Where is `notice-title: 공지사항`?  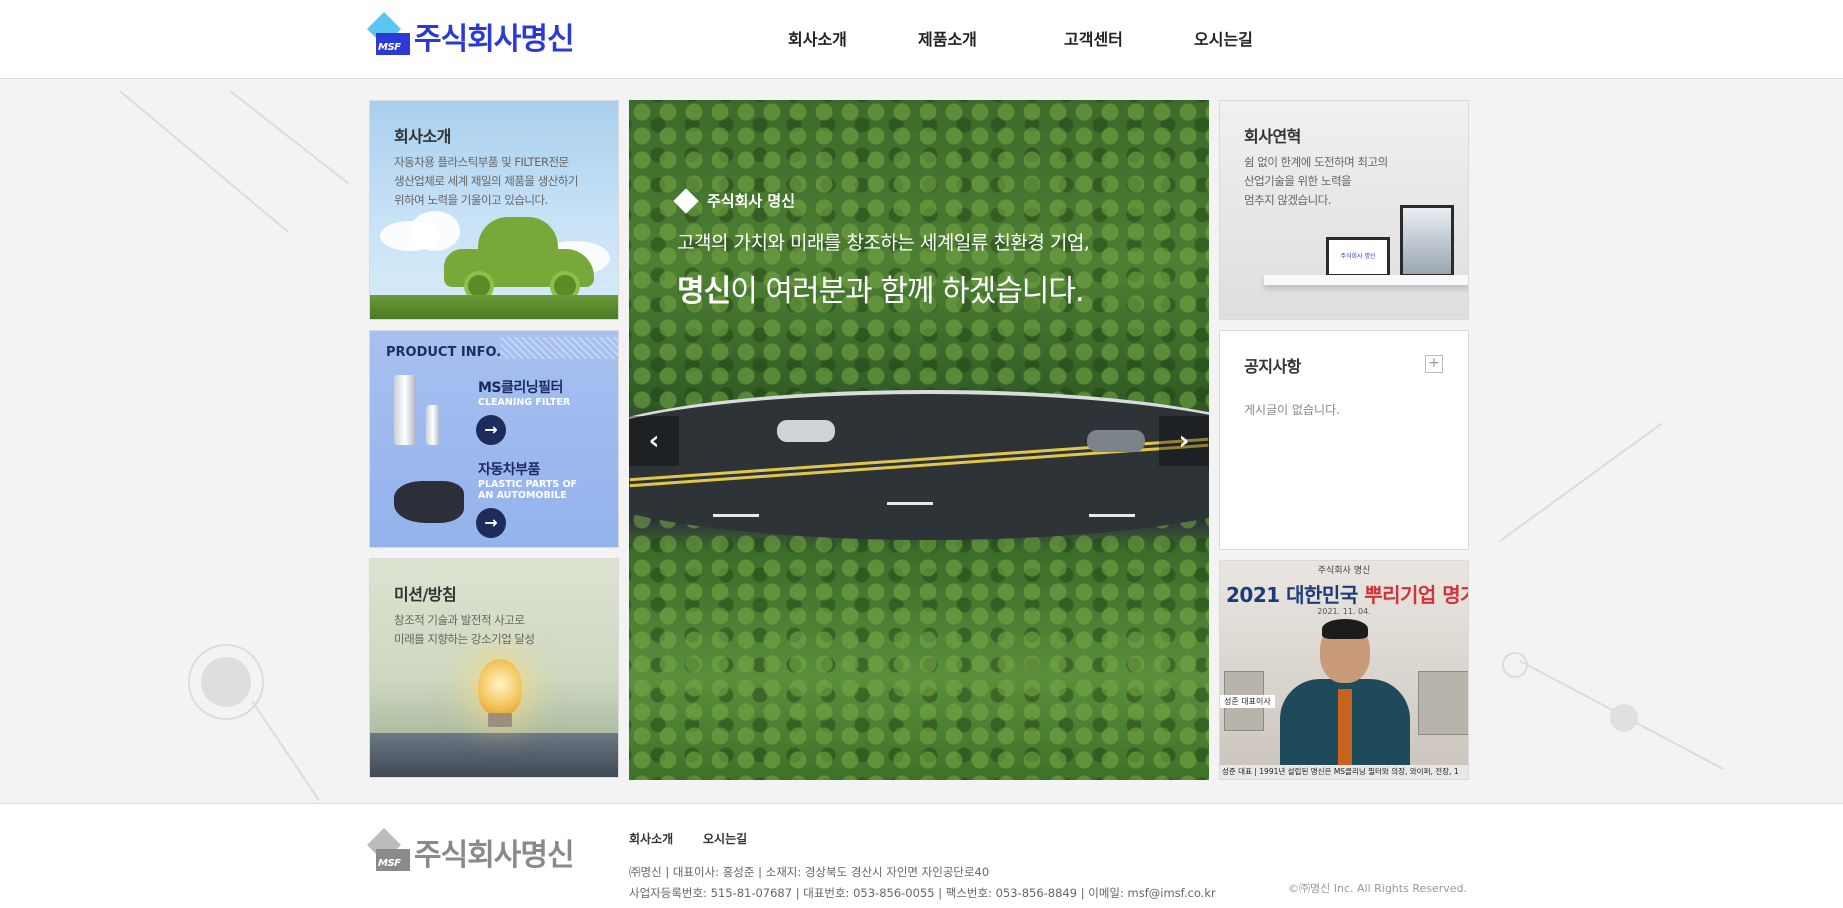 notice-title: 공지사항 is located at coordinates (1272, 366).